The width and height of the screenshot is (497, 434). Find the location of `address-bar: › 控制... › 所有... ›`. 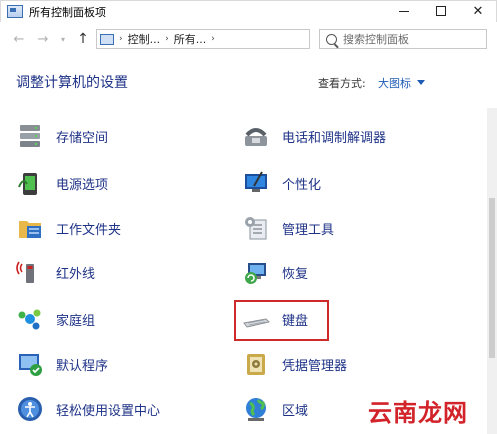

address-bar: › 控制... › 所有... › is located at coordinates (203, 39).